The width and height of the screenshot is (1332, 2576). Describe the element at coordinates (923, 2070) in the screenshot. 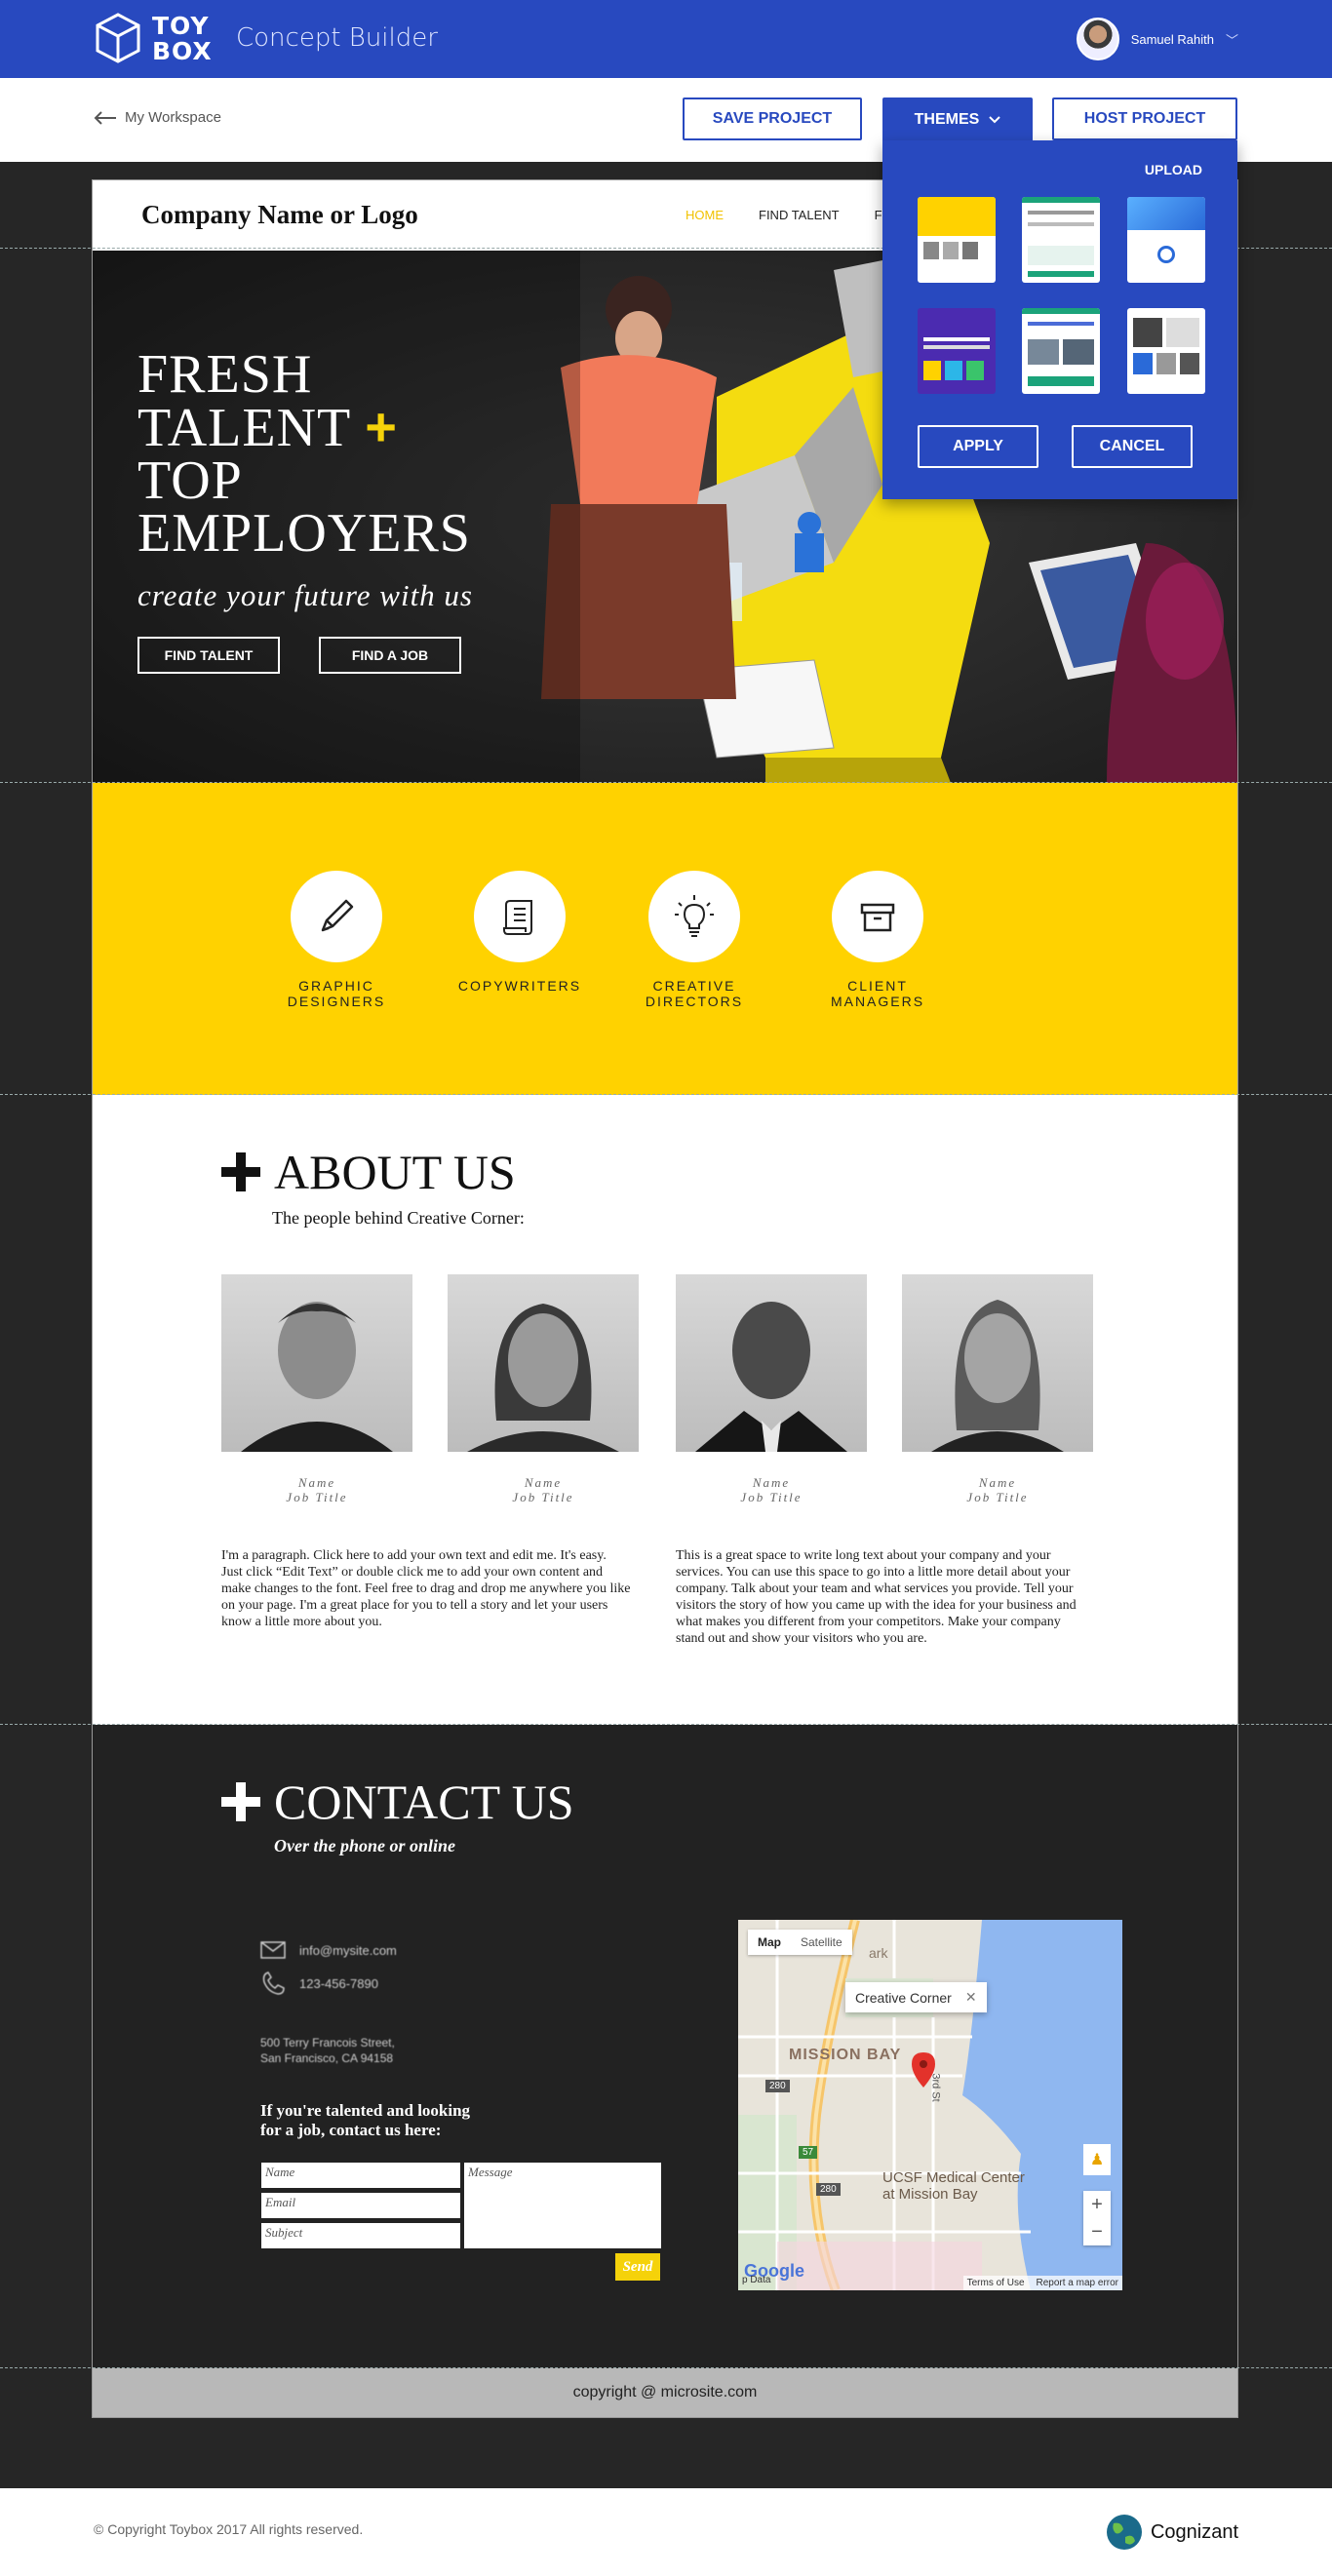

I see `map-pin-icon` at that location.